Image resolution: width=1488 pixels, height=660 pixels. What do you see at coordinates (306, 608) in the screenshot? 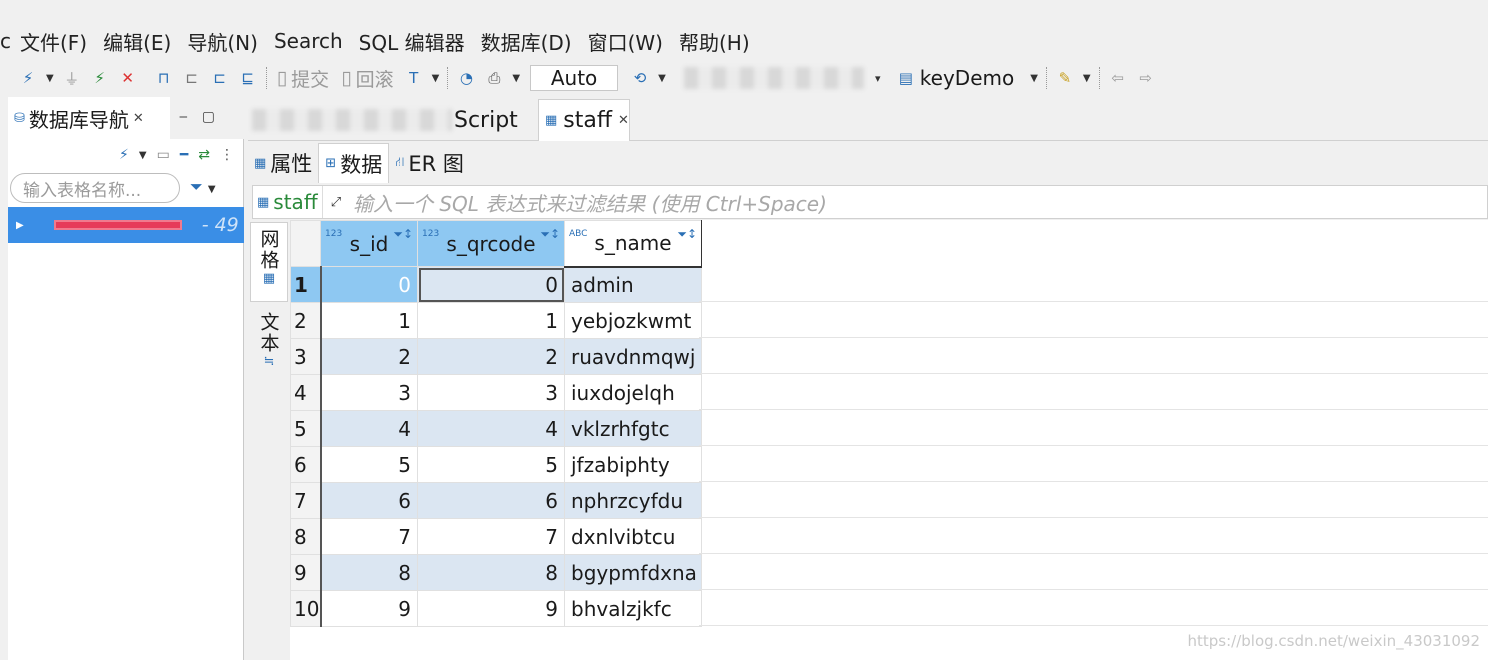
I see `row-number: 10` at bounding box center [306, 608].